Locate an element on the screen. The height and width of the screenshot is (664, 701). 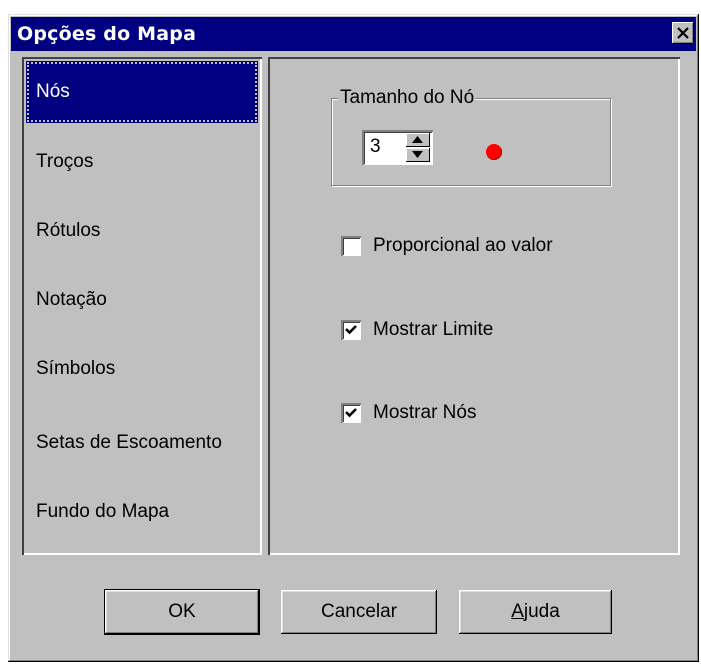
spinner-down-button is located at coordinates (418, 155).